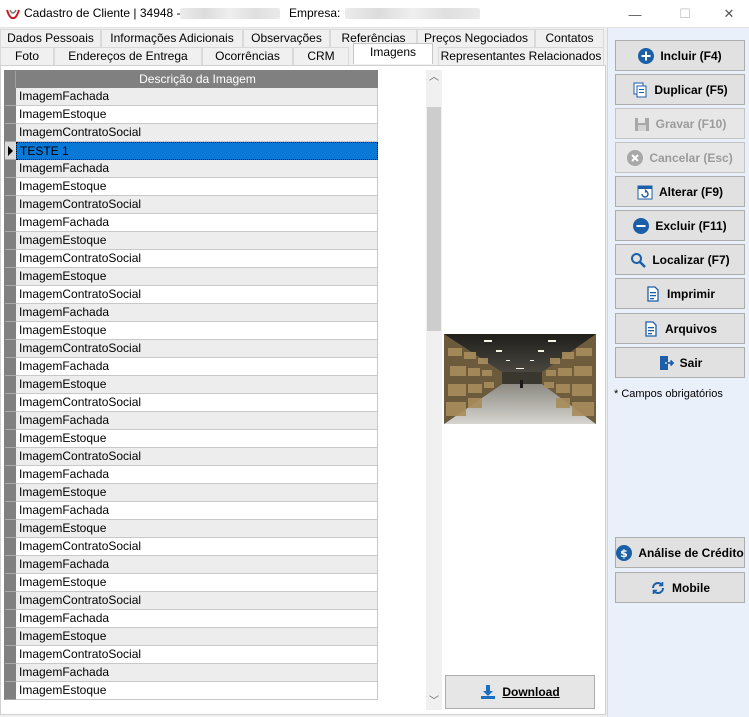 The image size is (749, 717). Describe the element at coordinates (680, 362) in the screenshot. I see `sair-button: Sair` at that location.